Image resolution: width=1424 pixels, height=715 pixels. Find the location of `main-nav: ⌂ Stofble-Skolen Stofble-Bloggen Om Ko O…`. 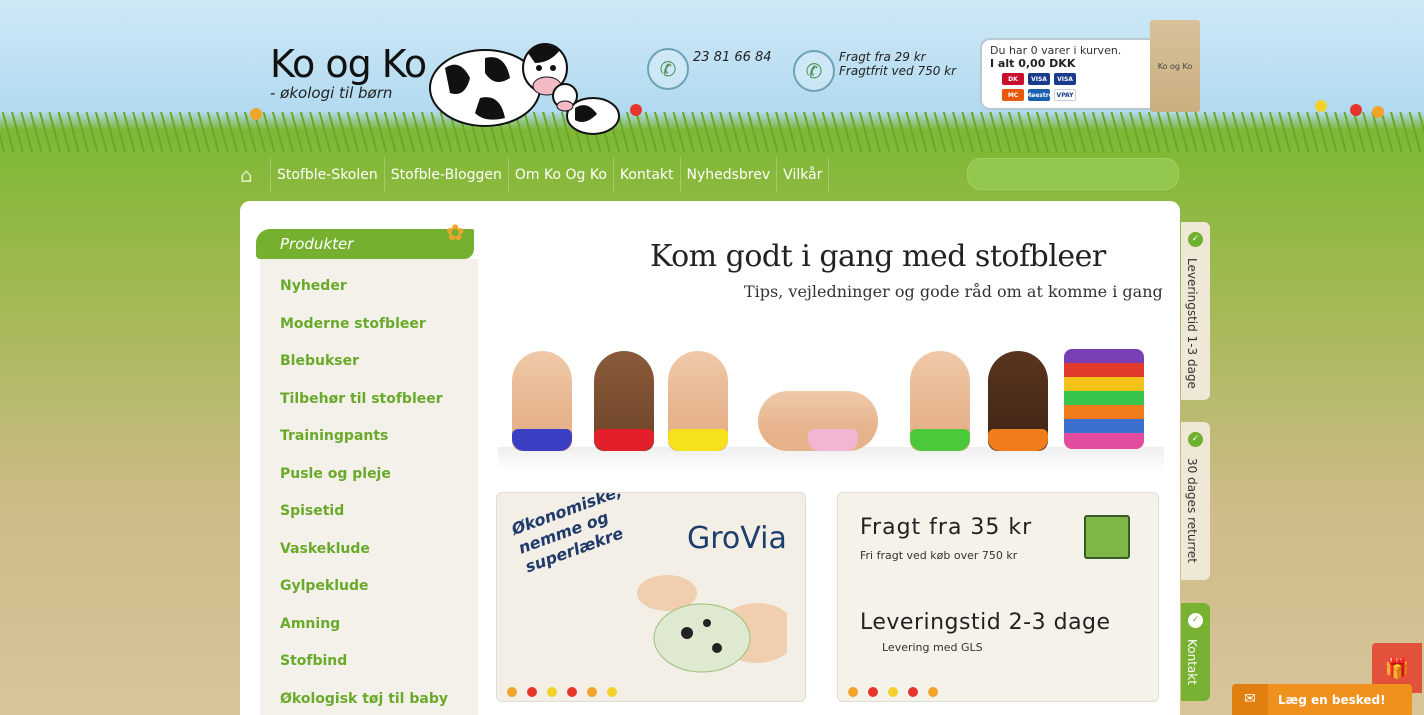

main-nav: ⌂ Stofble-Skolen Stofble-Bloggen Om Ko O… is located at coordinates (535, 175).